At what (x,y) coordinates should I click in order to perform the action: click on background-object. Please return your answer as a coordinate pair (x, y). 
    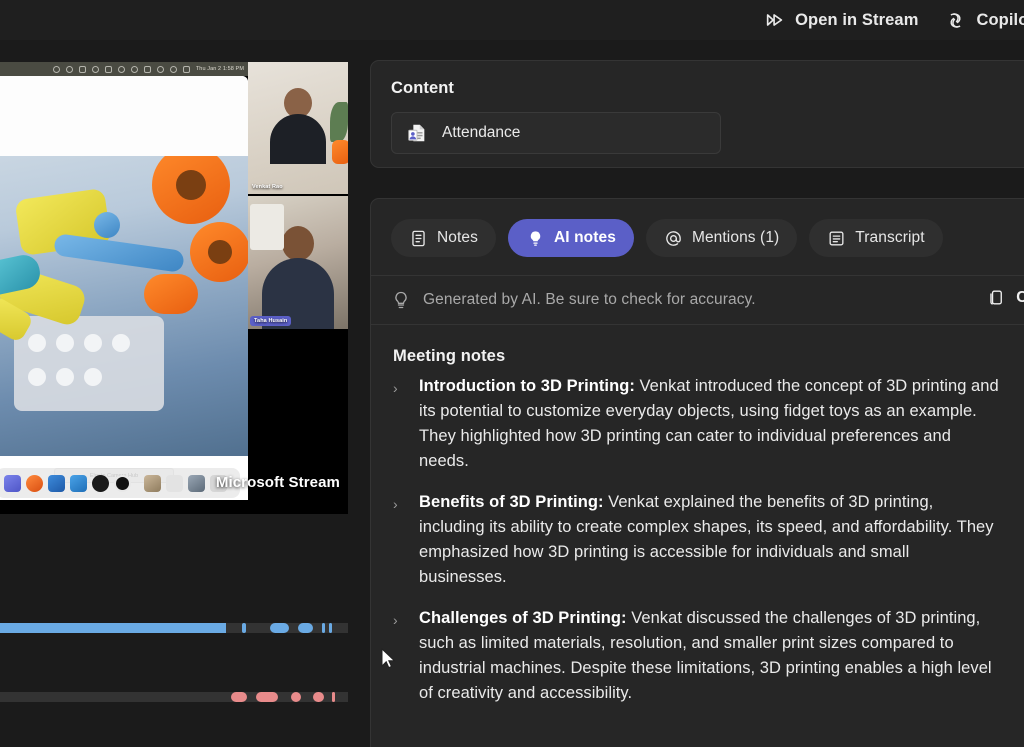
    Looking at the image, I should click on (340, 152).